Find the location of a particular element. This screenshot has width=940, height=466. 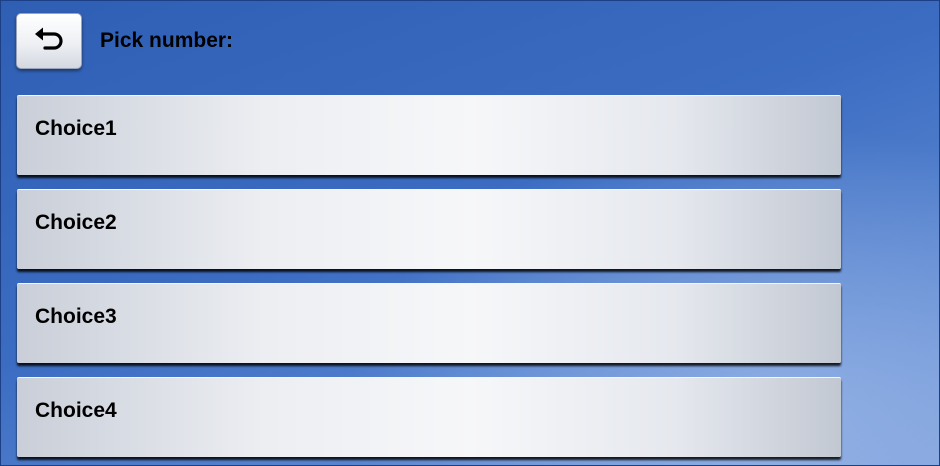

back-arrow-icon is located at coordinates (49, 41).